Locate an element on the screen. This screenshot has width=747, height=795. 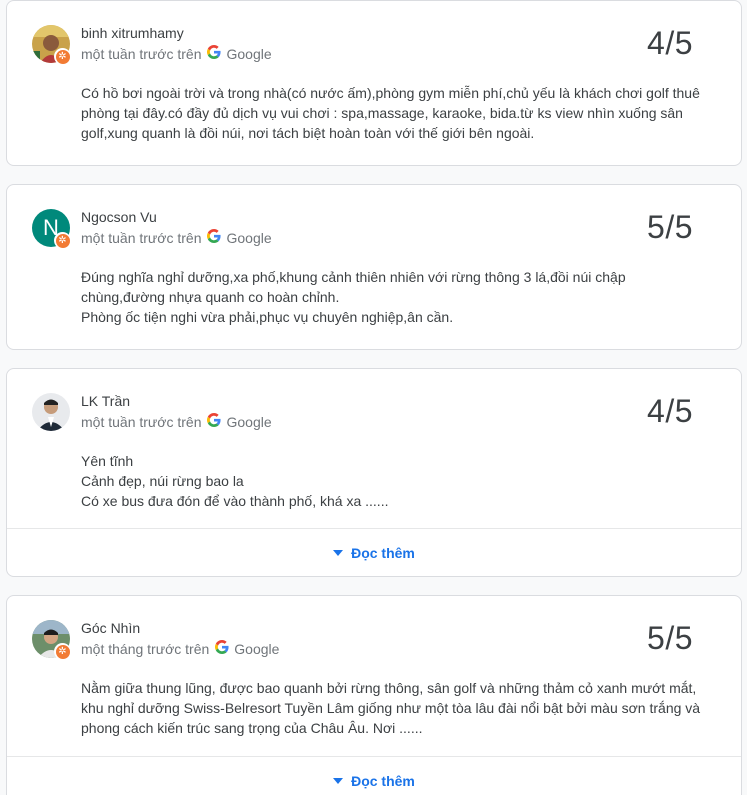
avatar is located at coordinates (51, 412).